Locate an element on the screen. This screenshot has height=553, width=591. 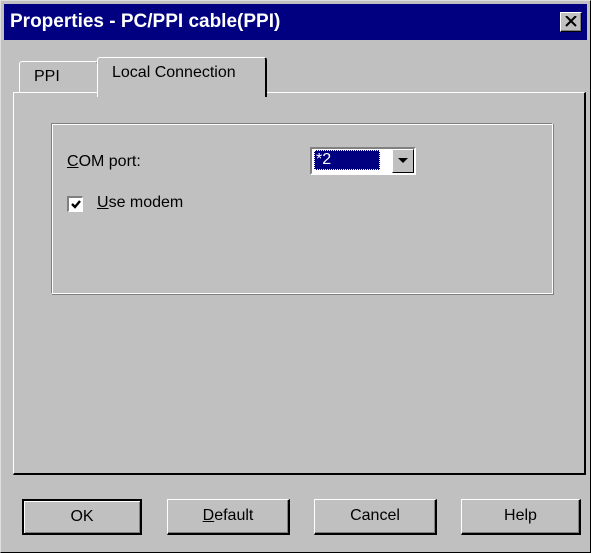
chevron-down-icon is located at coordinates (403, 160).